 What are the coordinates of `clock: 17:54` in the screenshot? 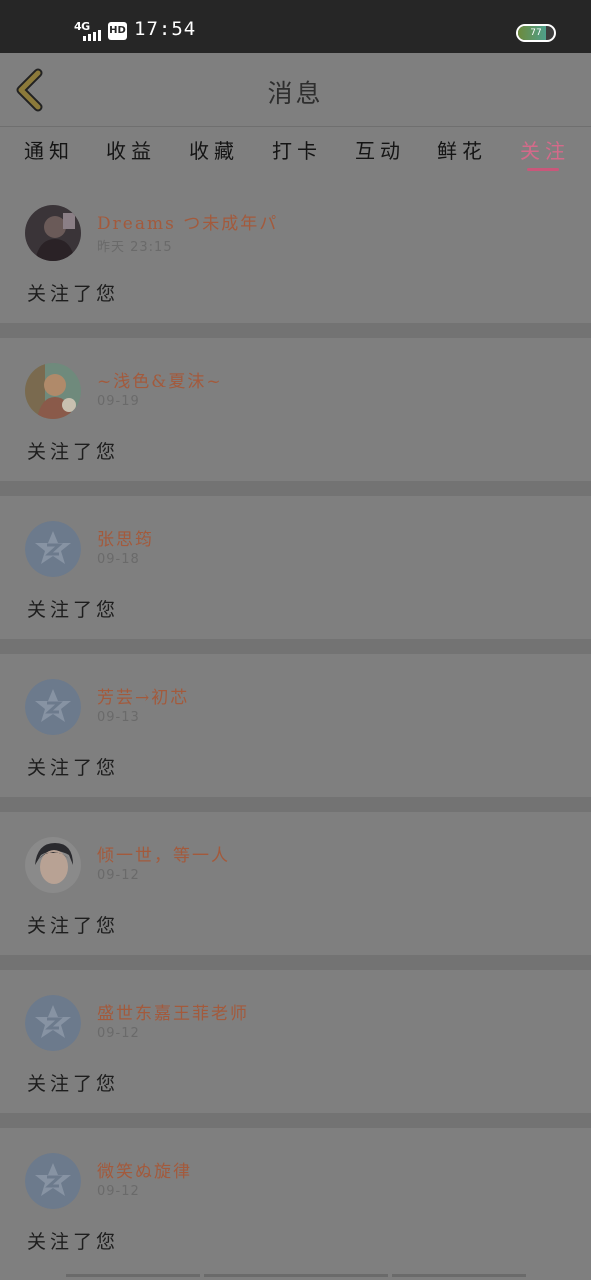 It's located at (165, 29).